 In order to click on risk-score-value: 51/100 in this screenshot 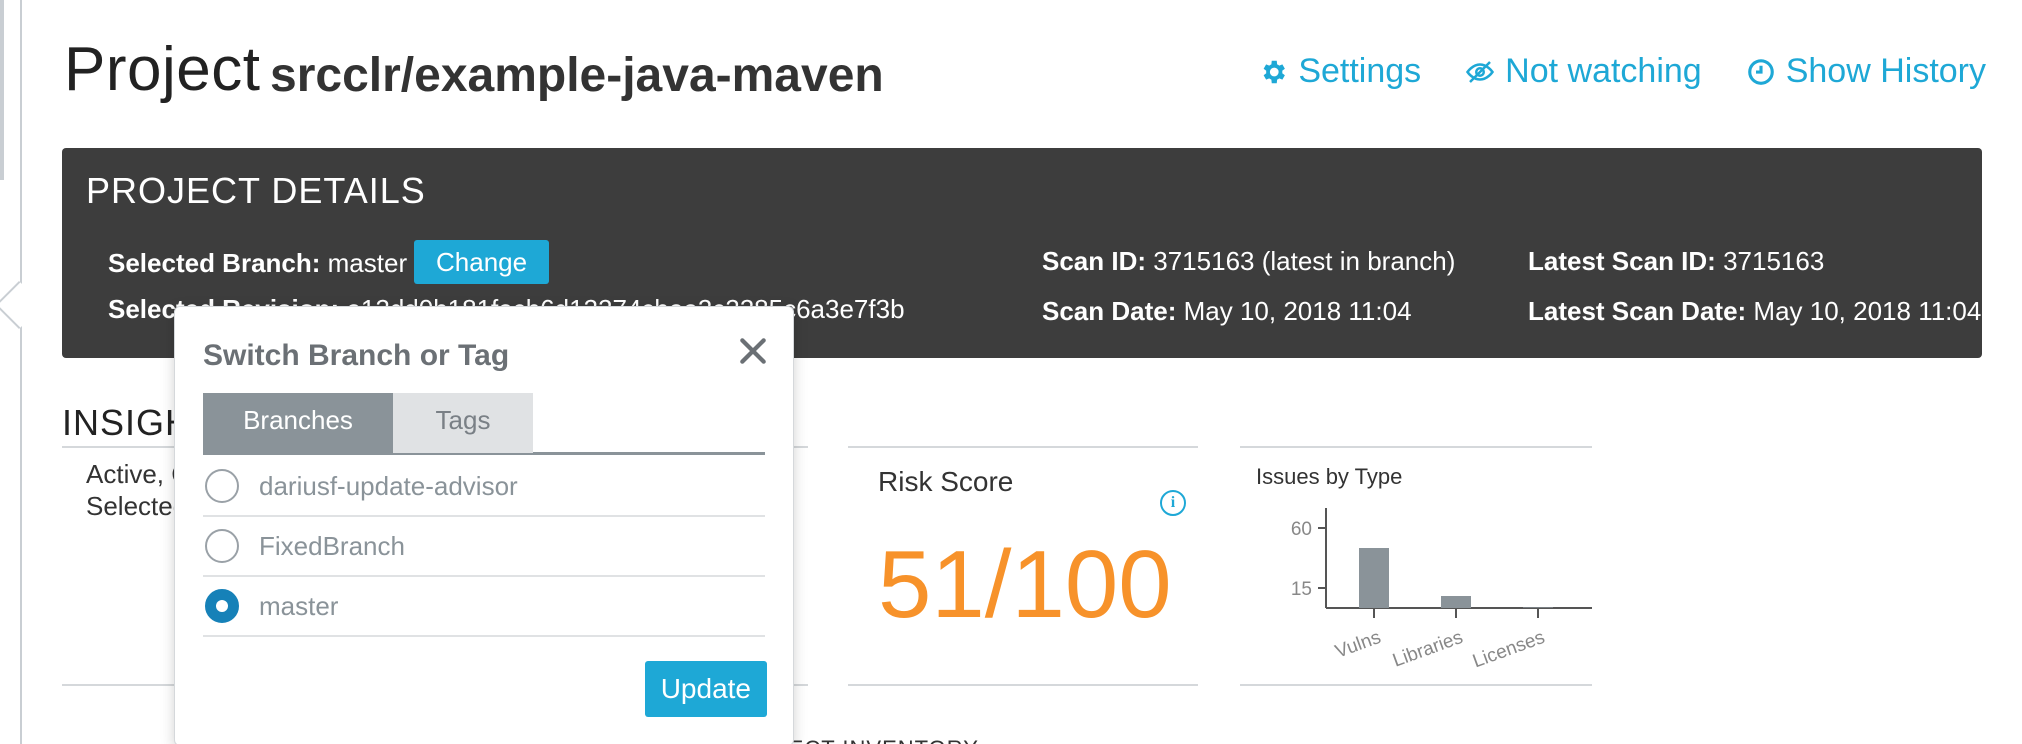, I will do `click(1025, 584)`.